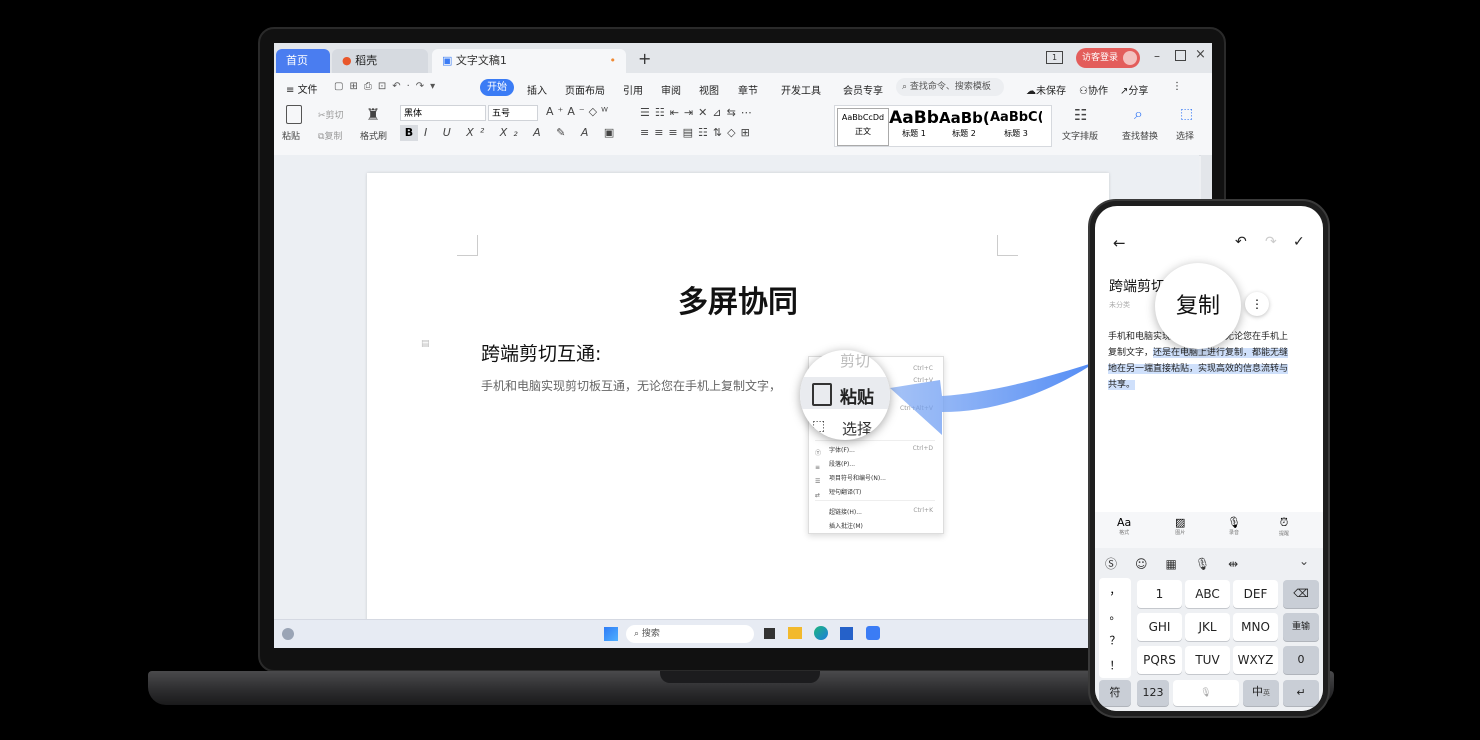 This screenshot has width=1480, height=740. Describe the element at coordinates (863, 89) in the screenshot. I see `menu-member: 会员专享` at that location.